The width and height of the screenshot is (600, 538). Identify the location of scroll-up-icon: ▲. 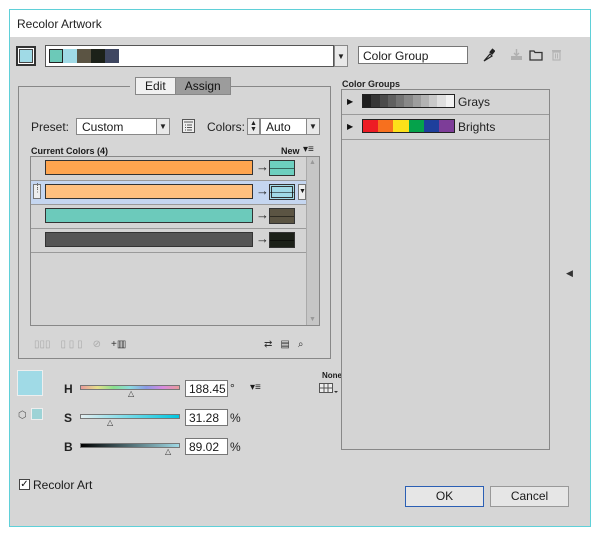
(312, 162).